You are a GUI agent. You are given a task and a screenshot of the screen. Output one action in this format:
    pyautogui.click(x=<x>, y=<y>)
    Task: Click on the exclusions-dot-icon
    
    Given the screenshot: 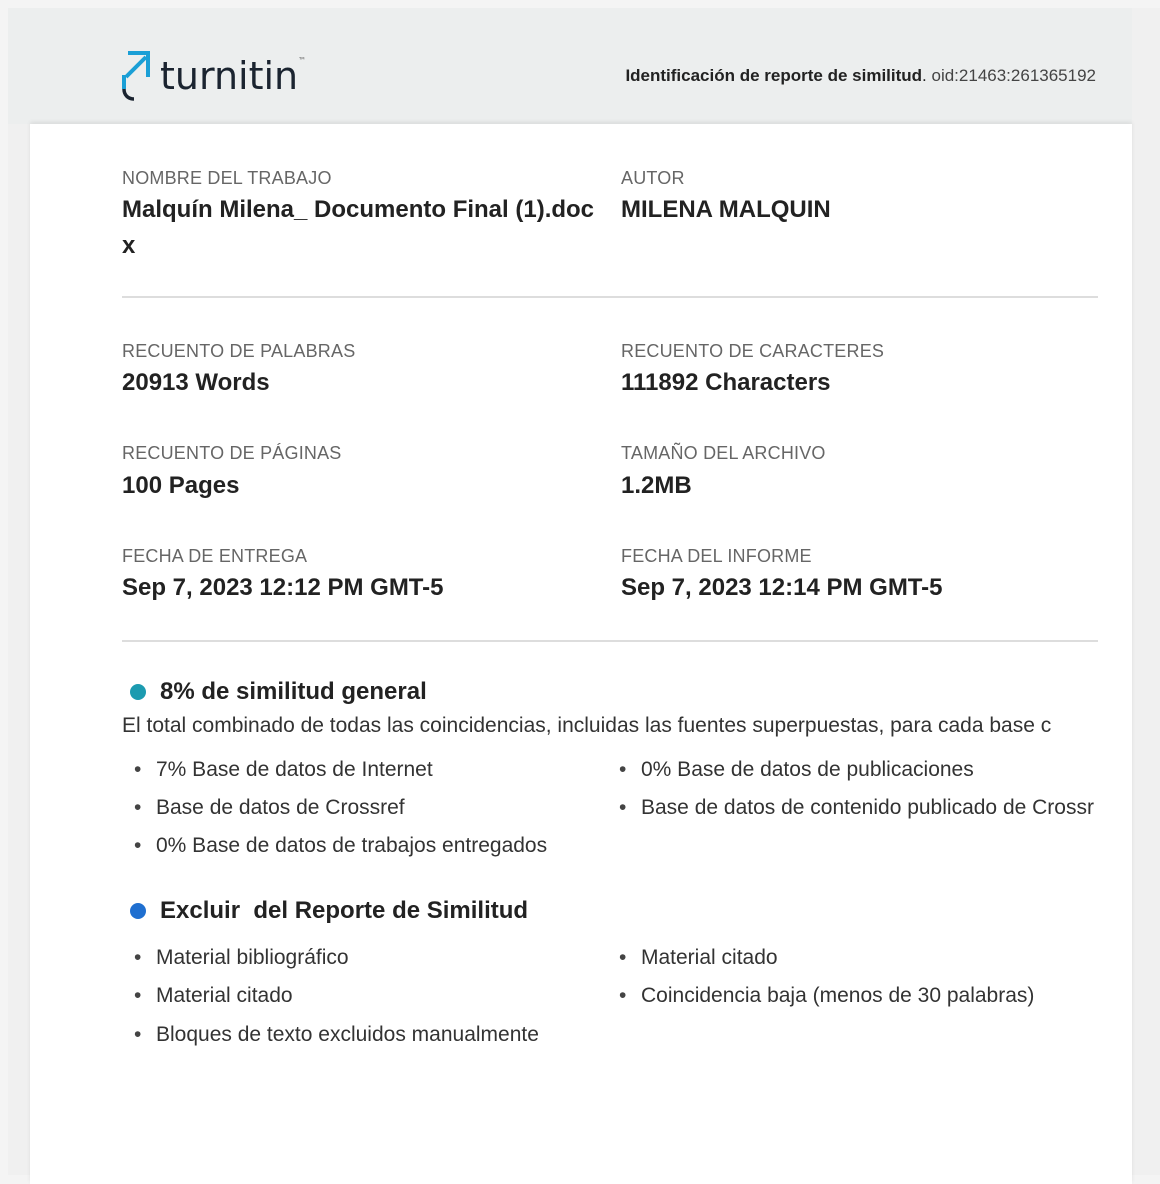 What is the action you would take?
    pyautogui.click(x=138, y=911)
    